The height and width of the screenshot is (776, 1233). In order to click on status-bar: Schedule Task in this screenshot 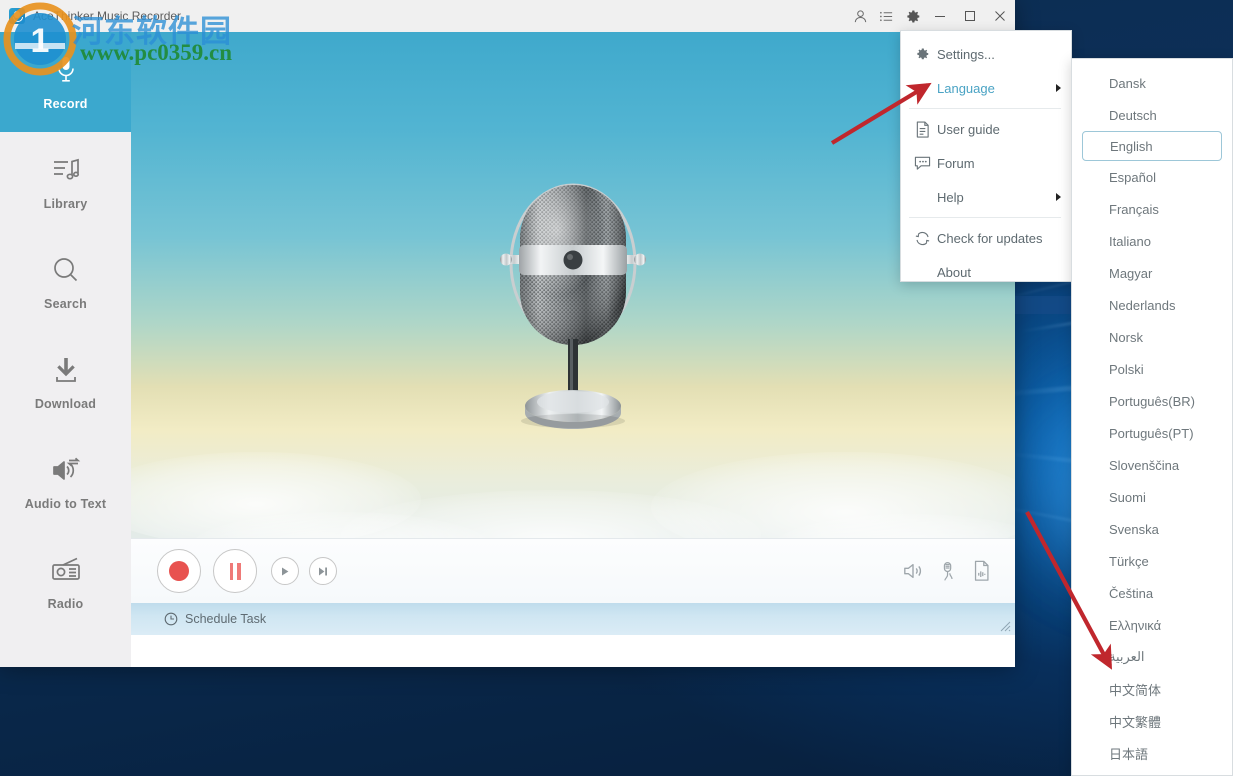, I will do `click(573, 619)`.